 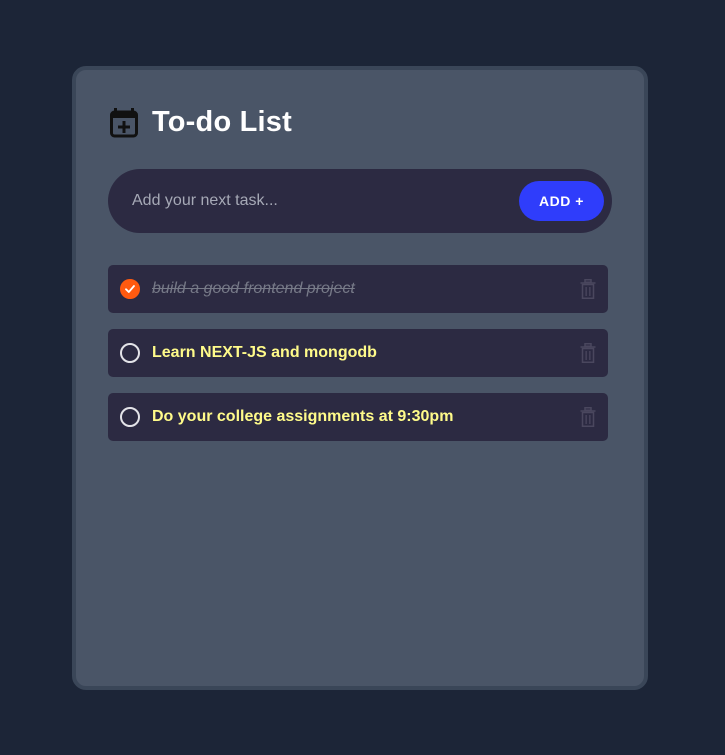 I want to click on task-text: Do your college assignments at 9:30pm, so click(x=302, y=417).